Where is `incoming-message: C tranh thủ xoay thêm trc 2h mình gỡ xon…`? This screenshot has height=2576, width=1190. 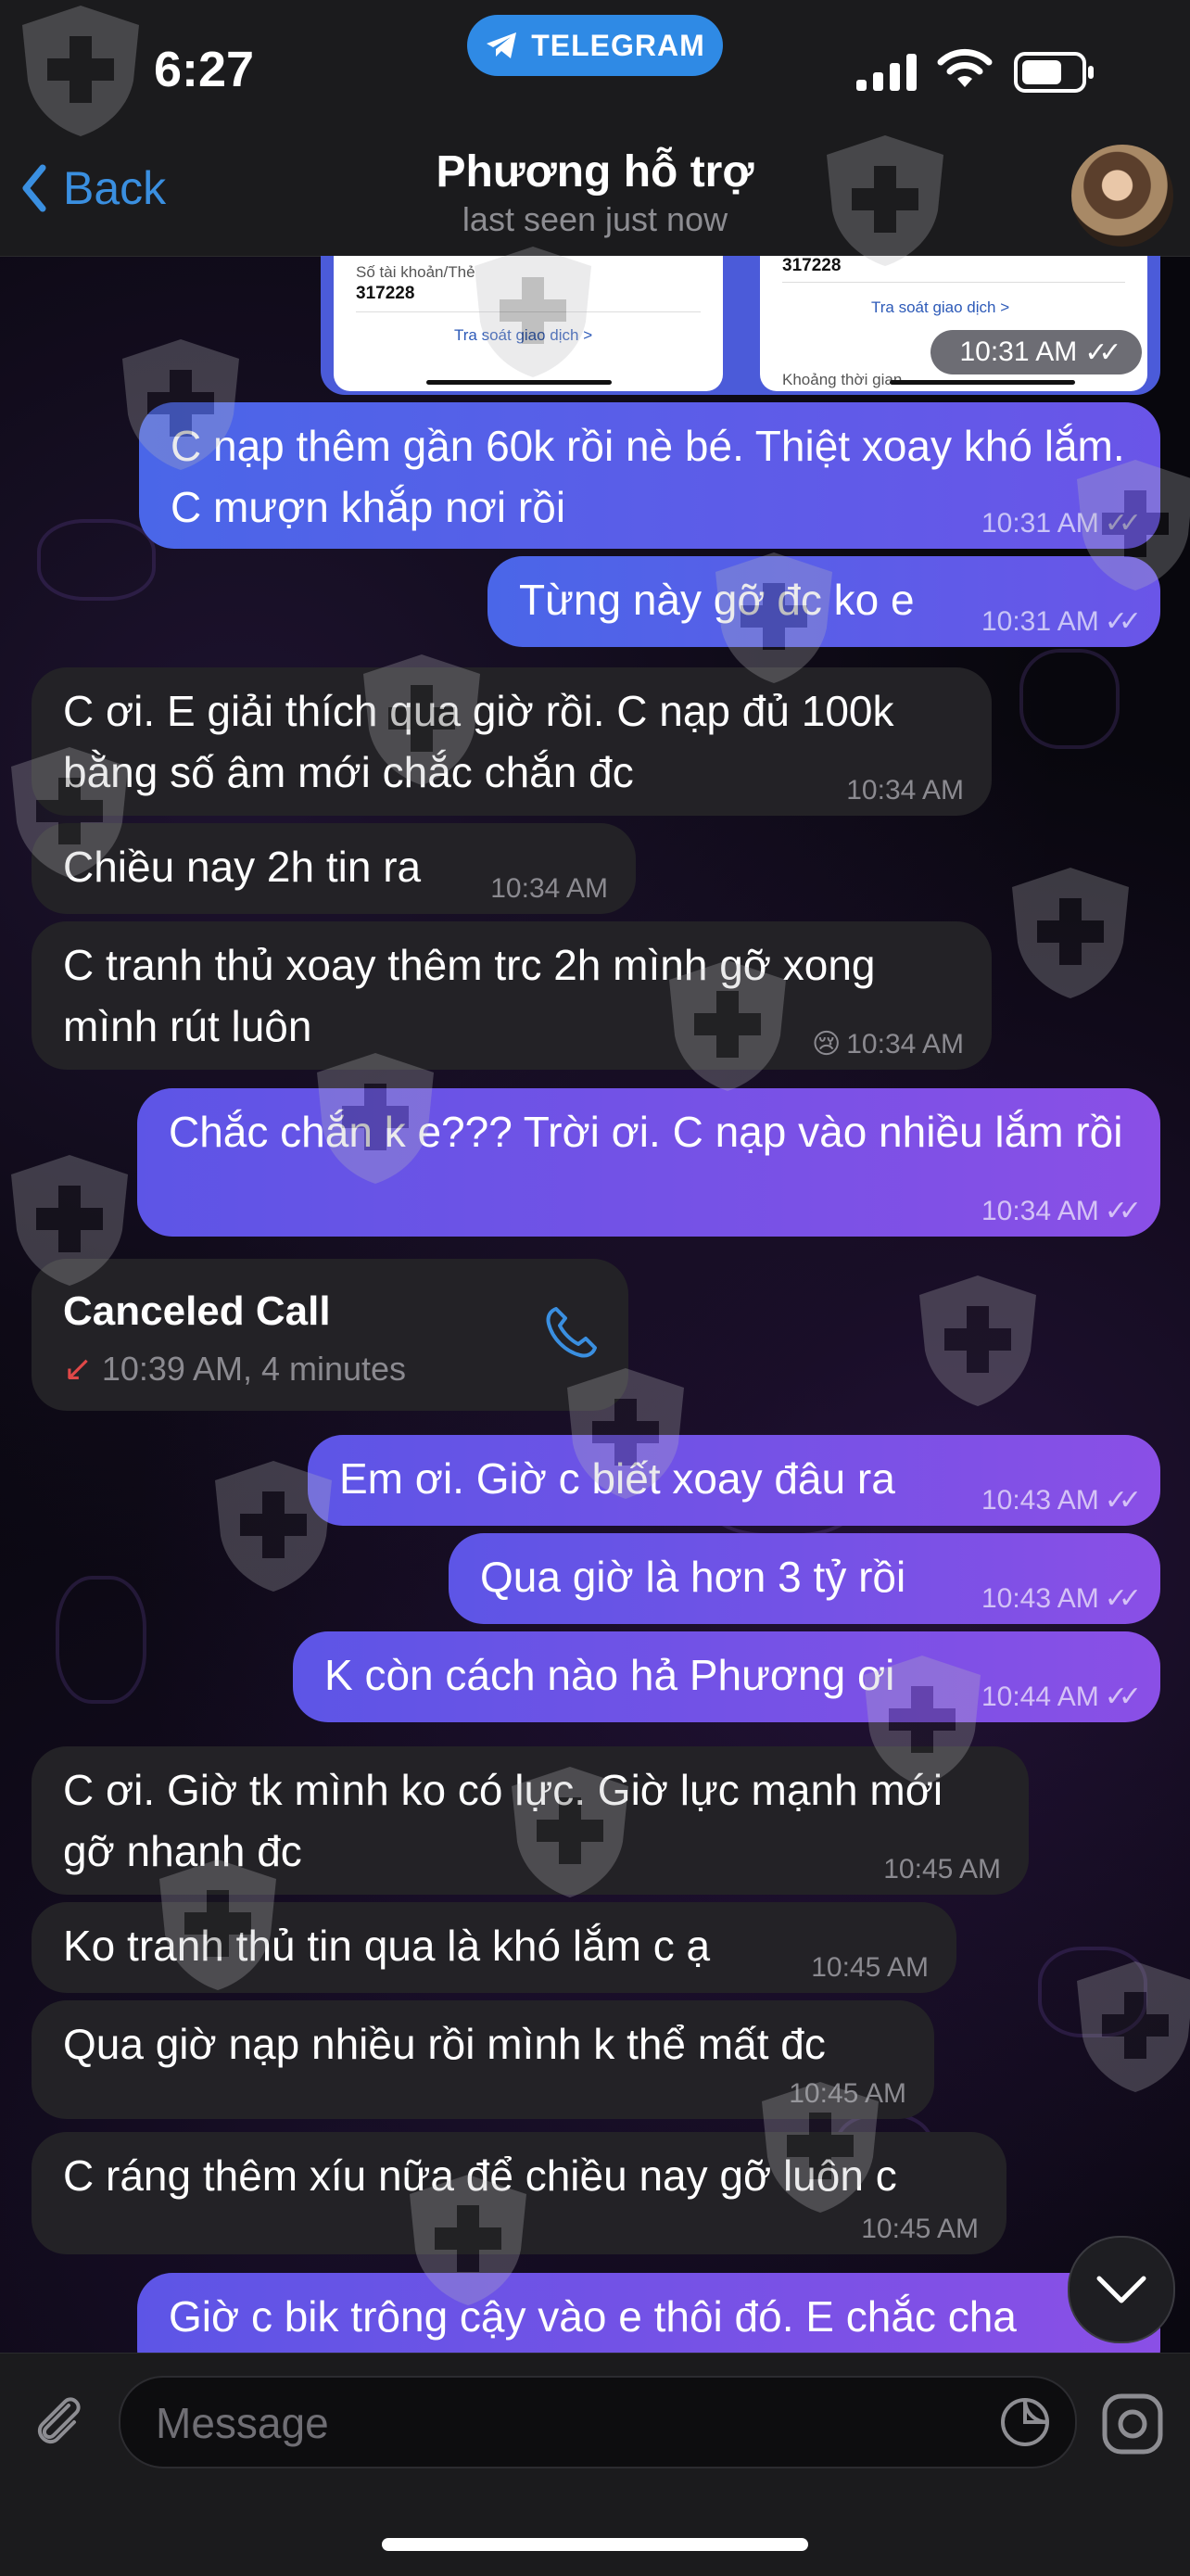 incoming-message: C tranh thủ xoay thêm trc 2h mình gỡ xon… is located at coordinates (512, 995).